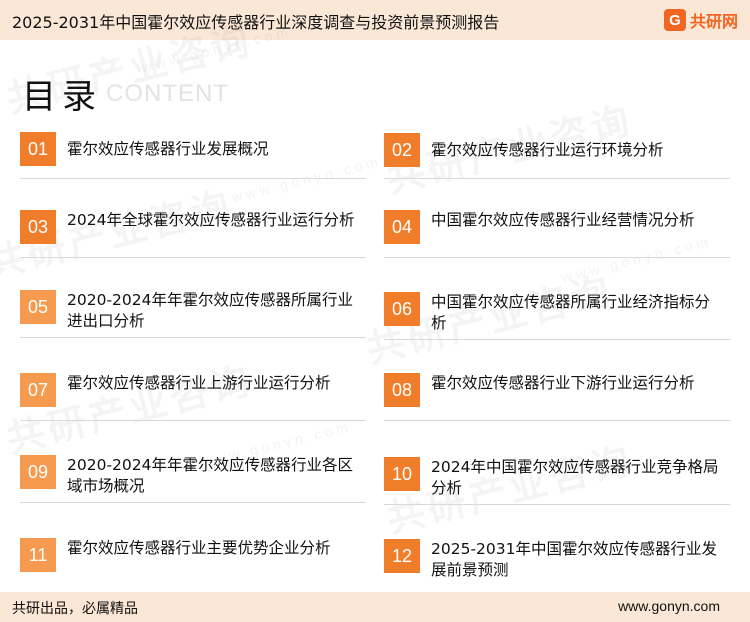 The width and height of the screenshot is (750, 622). What do you see at coordinates (563, 220) in the screenshot?
I see `toc-item-label: 中国霍尔效应传感器行业经营情况分析` at bounding box center [563, 220].